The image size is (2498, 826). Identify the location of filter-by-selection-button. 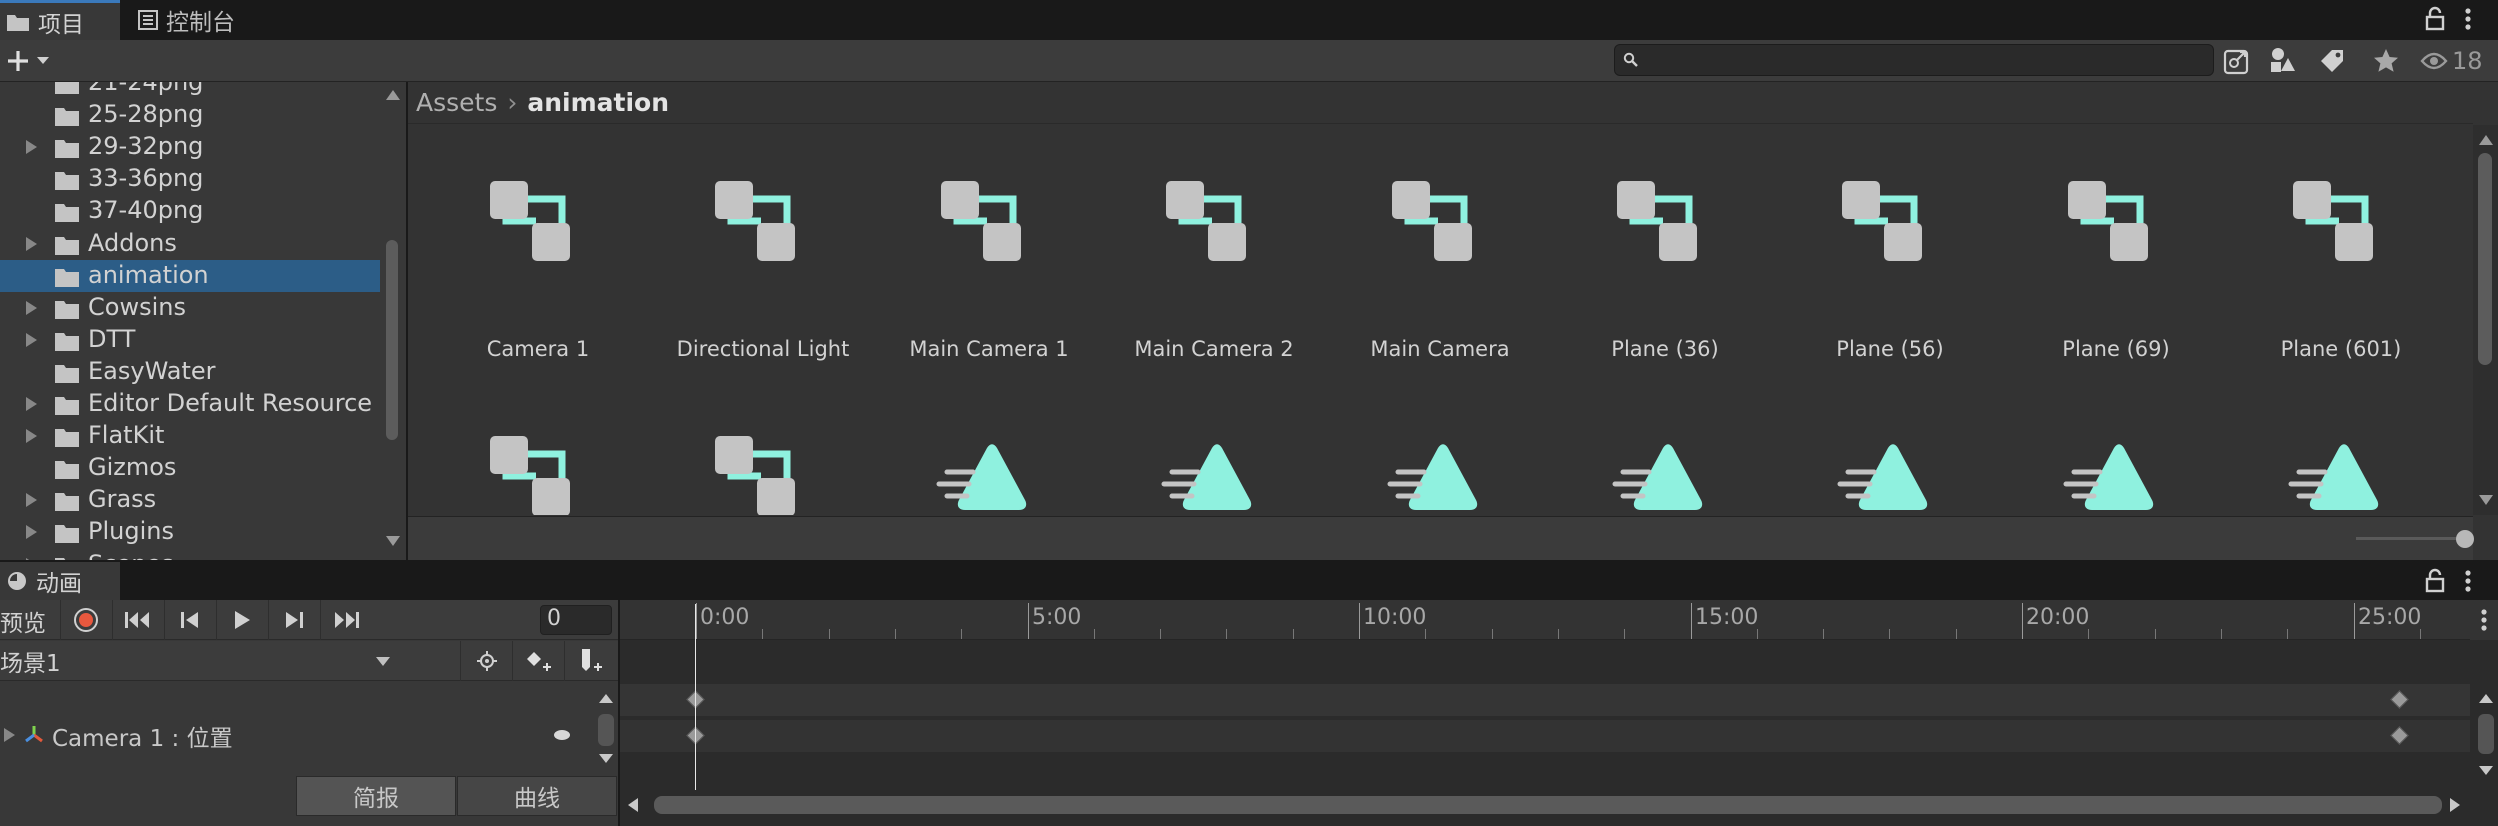
(486, 661).